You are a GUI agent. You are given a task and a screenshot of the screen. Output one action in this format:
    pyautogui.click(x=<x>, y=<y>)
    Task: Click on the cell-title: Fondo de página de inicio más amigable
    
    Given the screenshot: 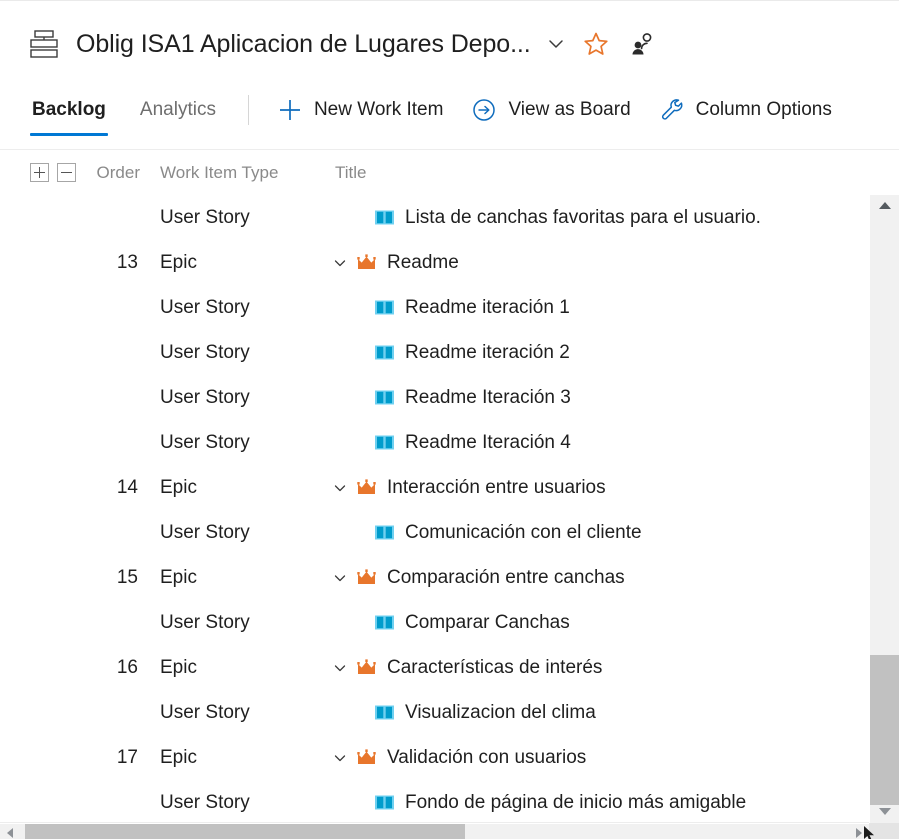 What is the action you would take?
    pyautogui.click(x=596, y=802)
    